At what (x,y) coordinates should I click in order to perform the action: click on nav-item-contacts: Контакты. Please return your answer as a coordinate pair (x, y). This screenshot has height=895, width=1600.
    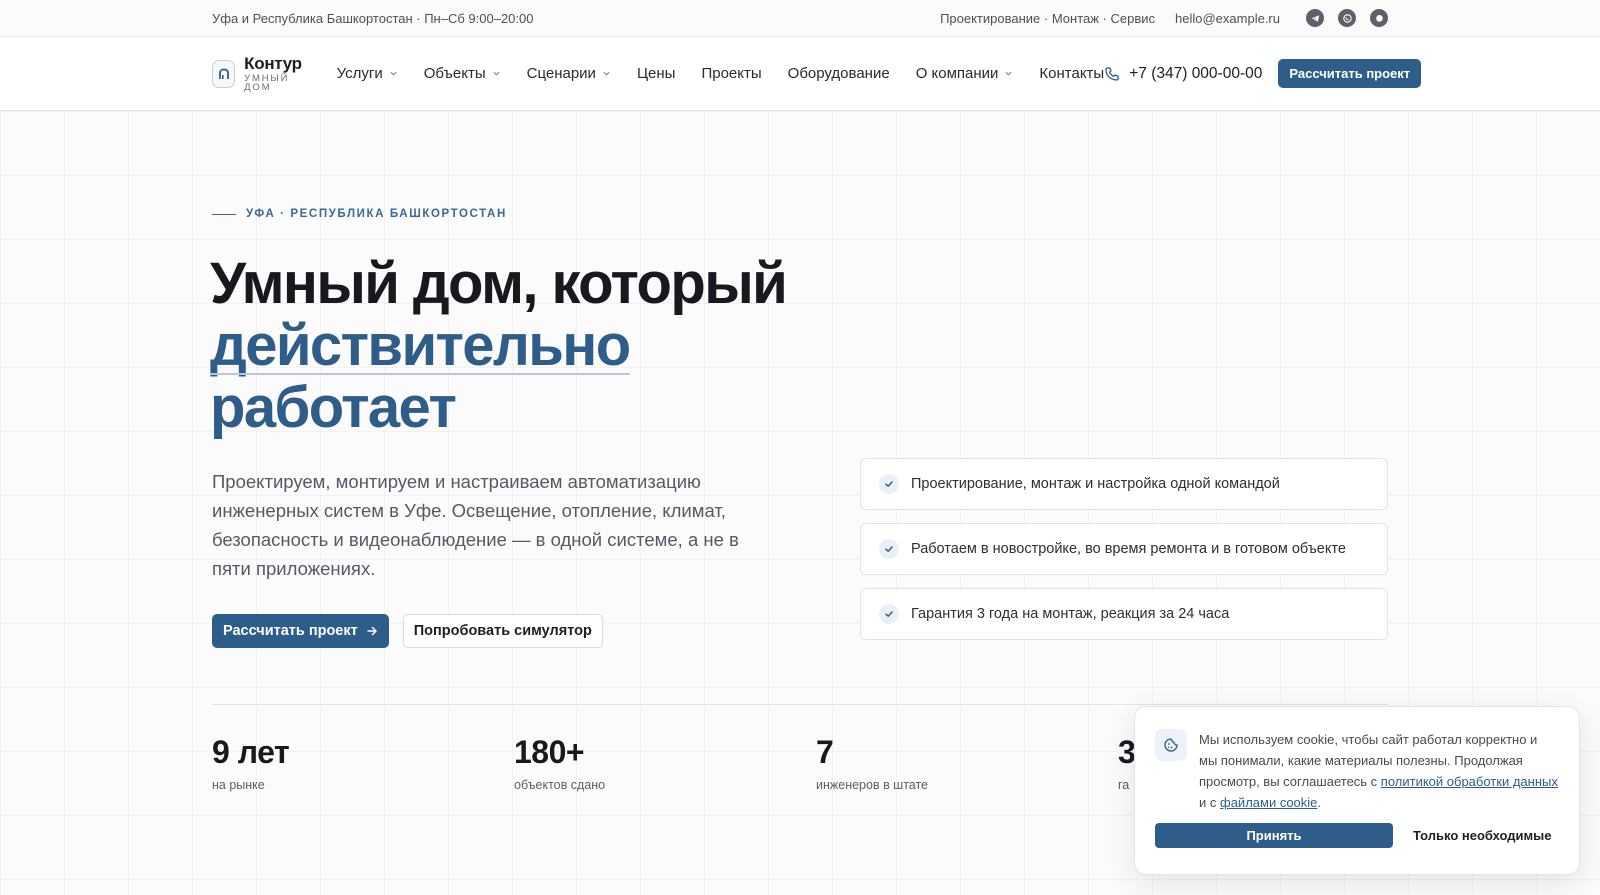
    Looking at the image, I should click on (1071, 73).